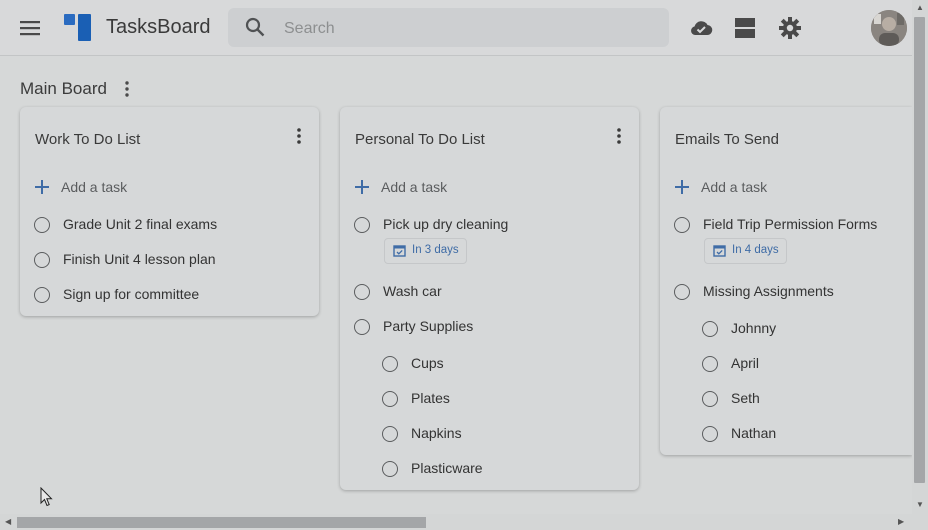  What do you see at coordinates (745, 28) in the screenshot?
I see `view-agenda-icon` at bounding box center [745, 28].